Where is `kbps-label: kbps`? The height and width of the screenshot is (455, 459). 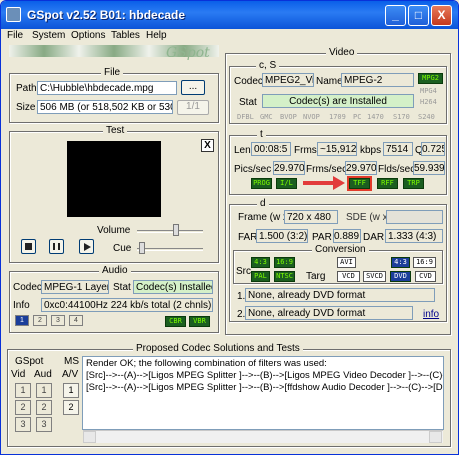 kbps-label: kbps is located at coordinates (371, 150).